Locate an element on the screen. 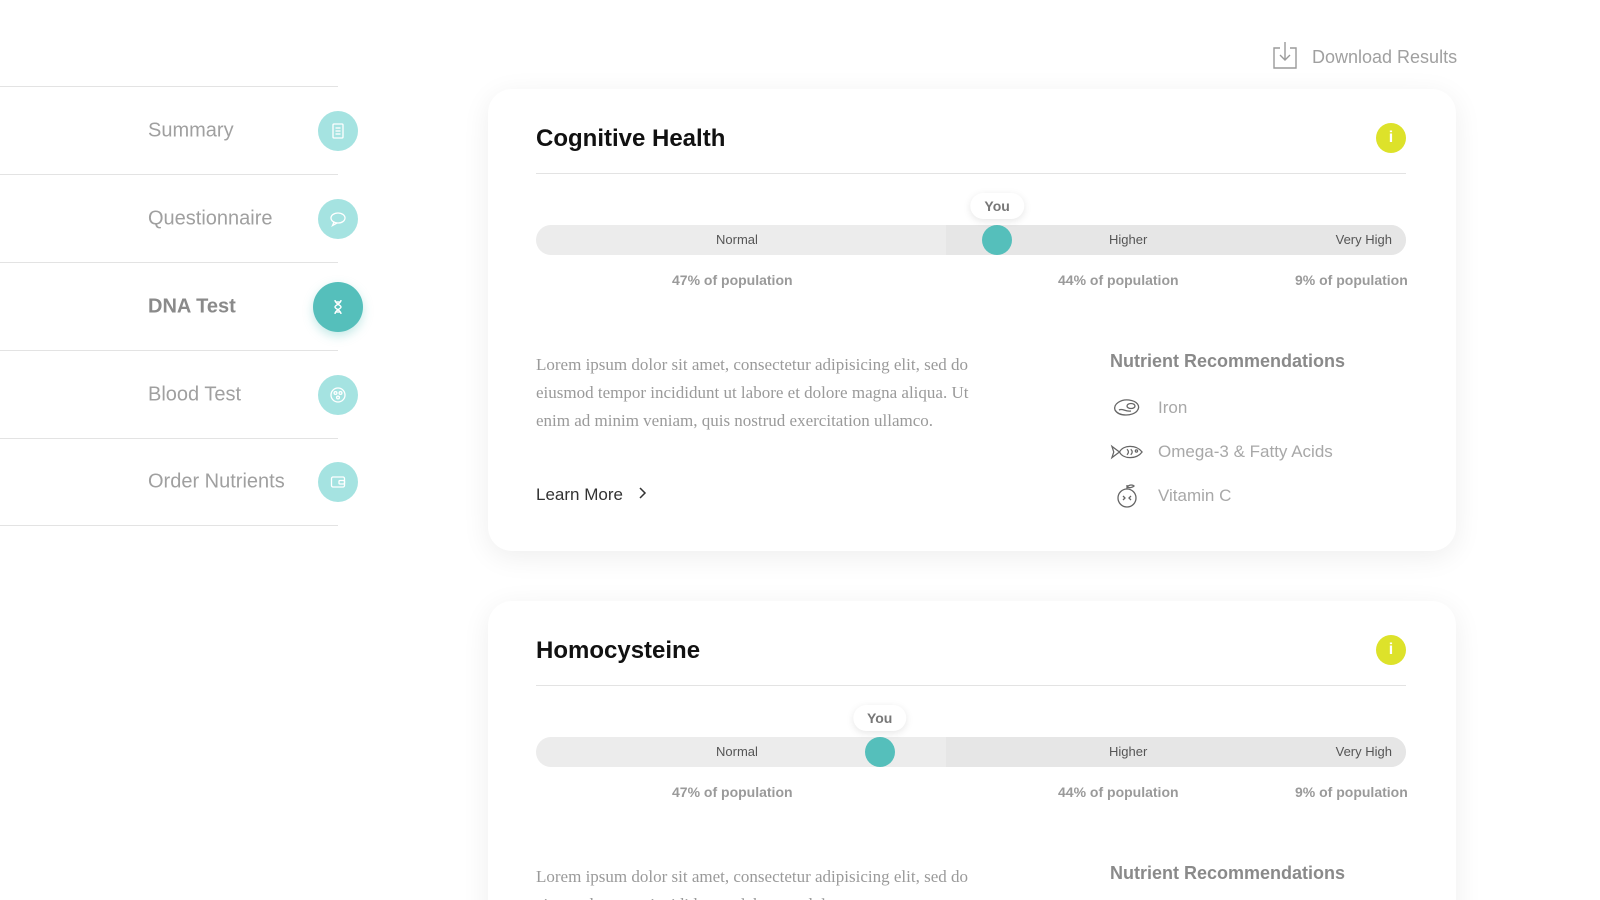 The width and height of the screenshot is (1600, 900). card-title: Cognitive Health is located at coordinates (631, 138).